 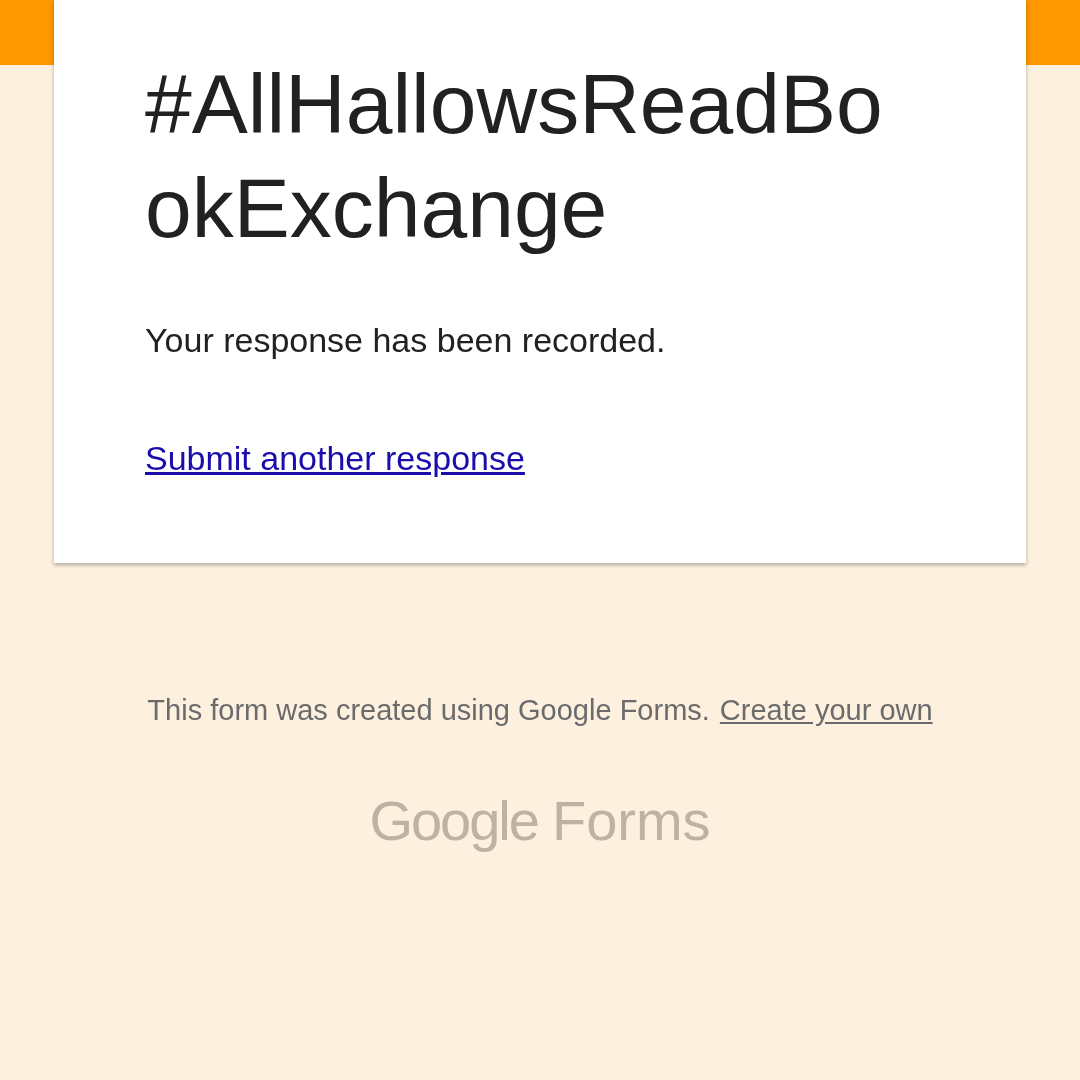 What do you see at coordinates (631, 820) in the screenshot?
I see `logo-product: Forms` at bounding box center [631, 820].